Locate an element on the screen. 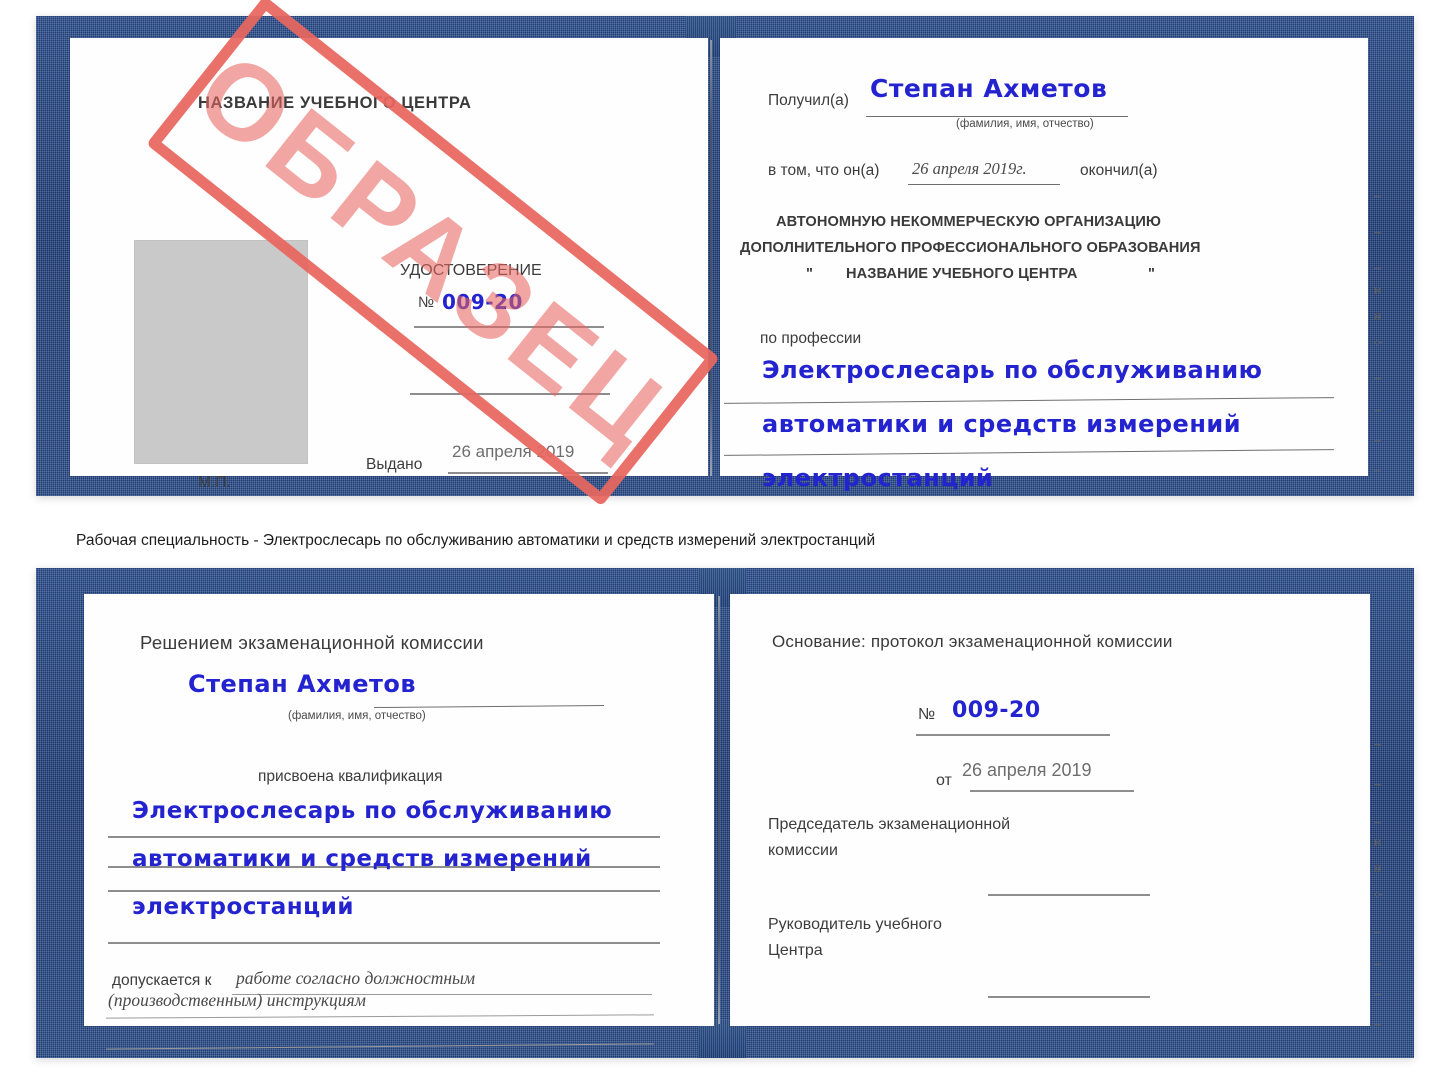 The image size is (1448, 1085). qualification-line-3: электростанций is located at coordinates (243, 907).